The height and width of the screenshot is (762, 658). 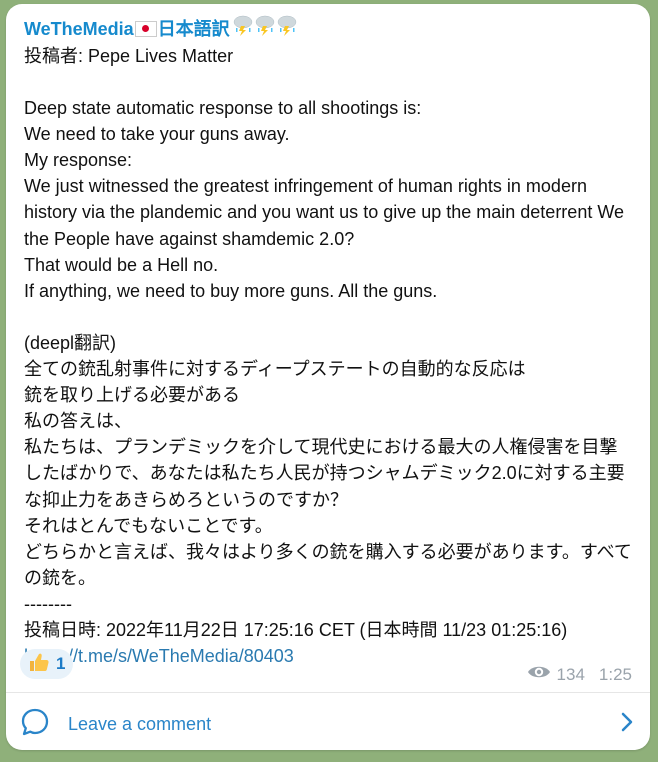 I want to click on view-count: 134, so click(x=570, y=674).